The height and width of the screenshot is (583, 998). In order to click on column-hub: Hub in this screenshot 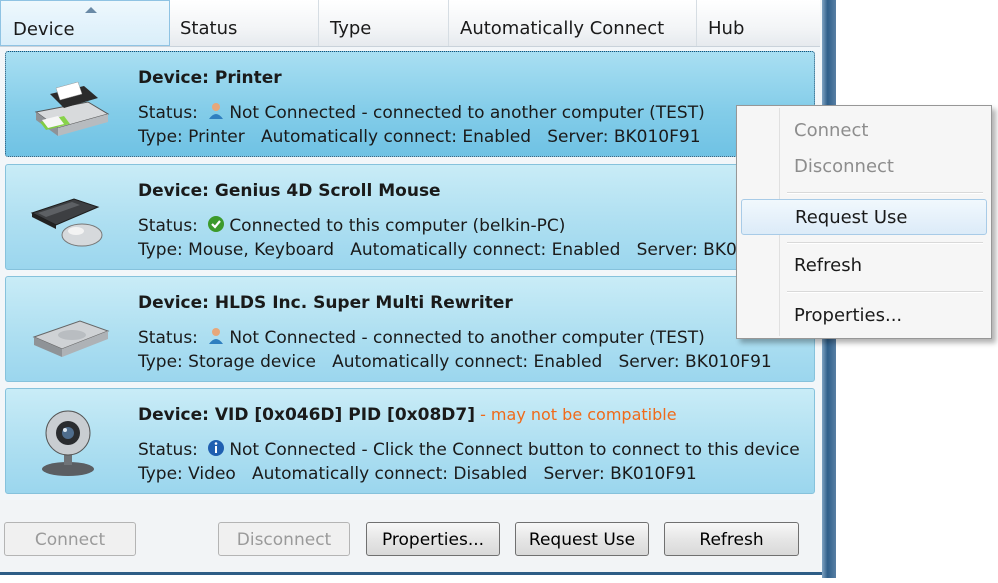, I will do `click(758, 23)`.